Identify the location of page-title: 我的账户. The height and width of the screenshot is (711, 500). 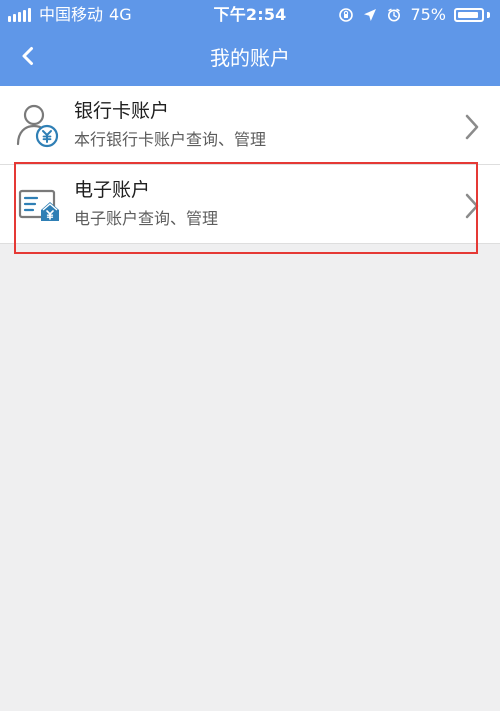
(250, 58).